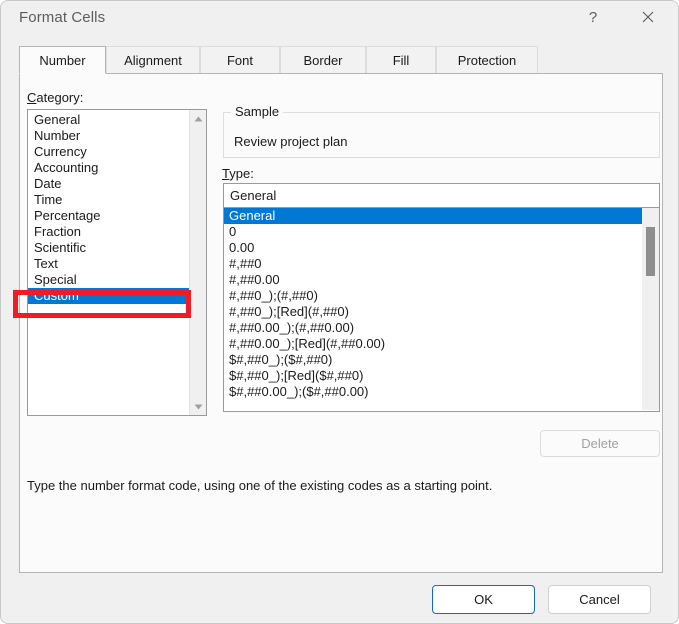 Image resolution: width=679 pixels, height=624 pixels. Describe the element at coordinates (433, 232) in the screenshot. I see `type-item-0: 0` at that location.